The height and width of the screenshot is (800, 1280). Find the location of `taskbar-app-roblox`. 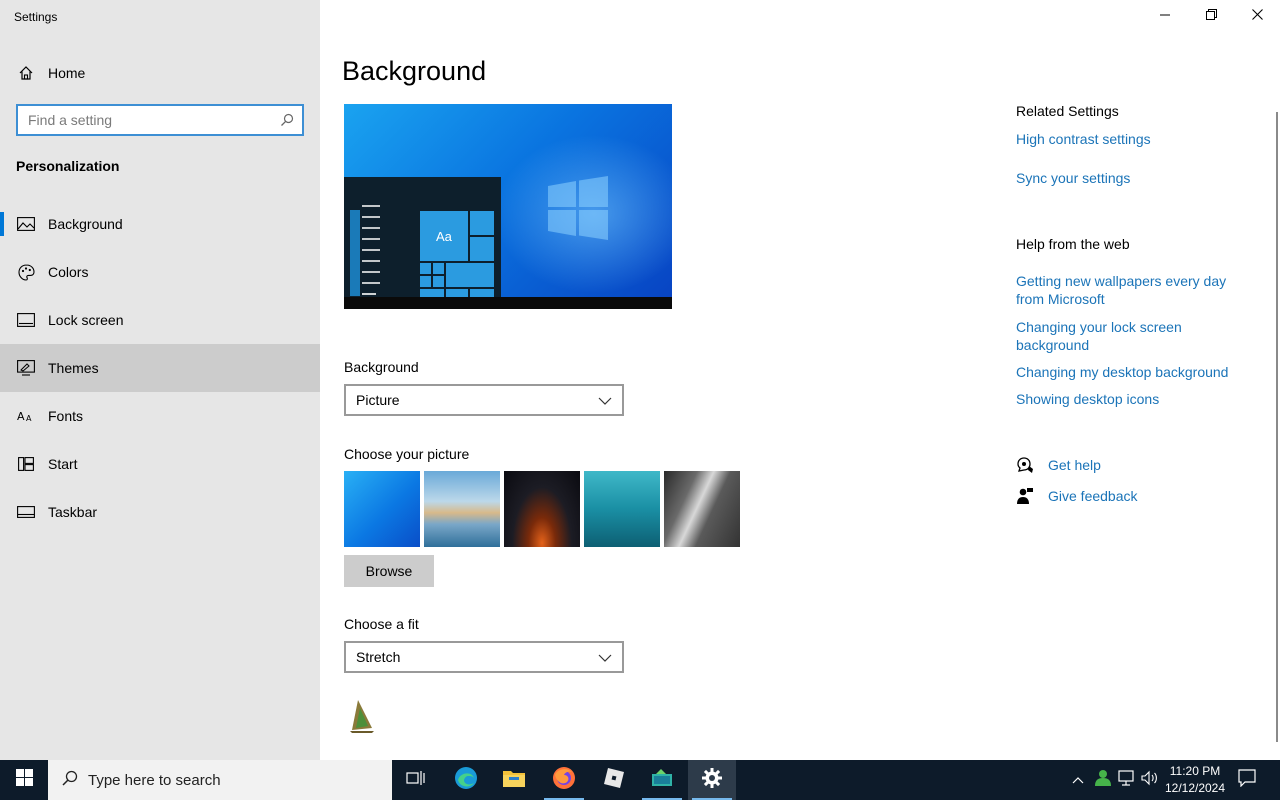

taskbar-app-roblox is located at coordinates (614, 780).